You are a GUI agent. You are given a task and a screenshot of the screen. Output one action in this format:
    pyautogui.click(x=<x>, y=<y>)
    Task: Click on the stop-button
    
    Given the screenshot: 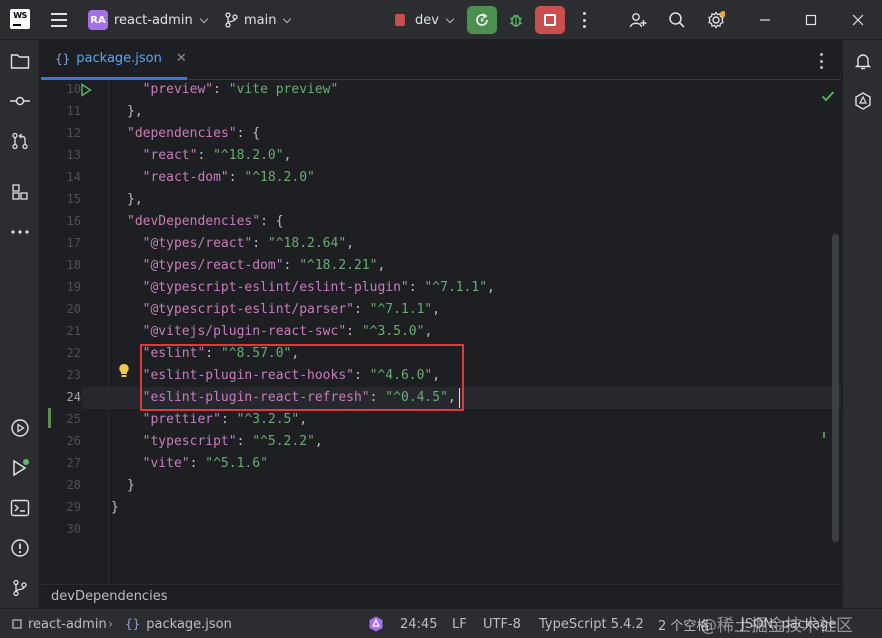 What is the action you would take?
    pyautogui.click(x=550, y=20)
    